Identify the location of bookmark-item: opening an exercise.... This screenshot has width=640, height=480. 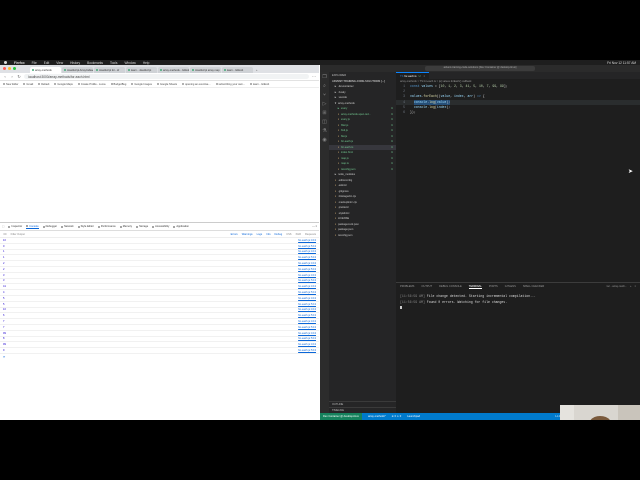
(196, 84).